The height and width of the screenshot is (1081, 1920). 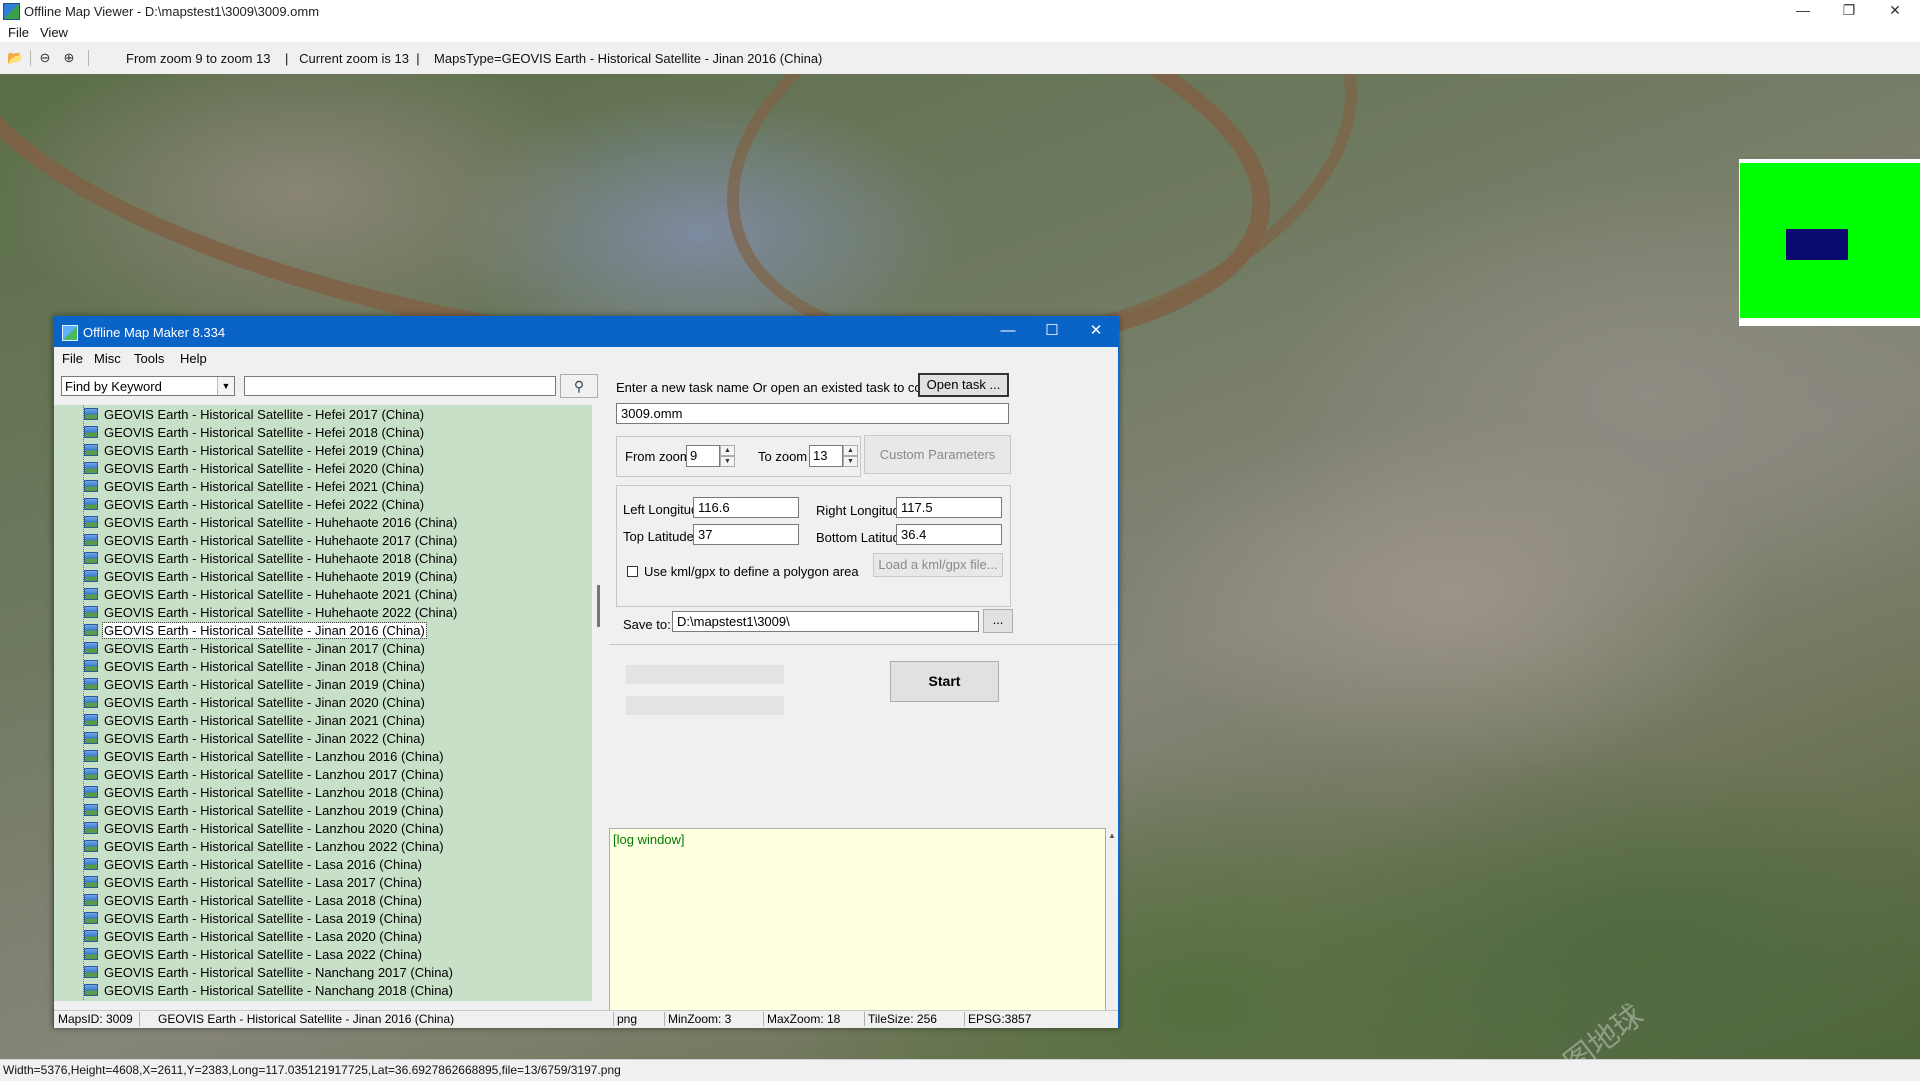 I want to click on right-longitude-field: 117.5, so click(x=949, y=507).